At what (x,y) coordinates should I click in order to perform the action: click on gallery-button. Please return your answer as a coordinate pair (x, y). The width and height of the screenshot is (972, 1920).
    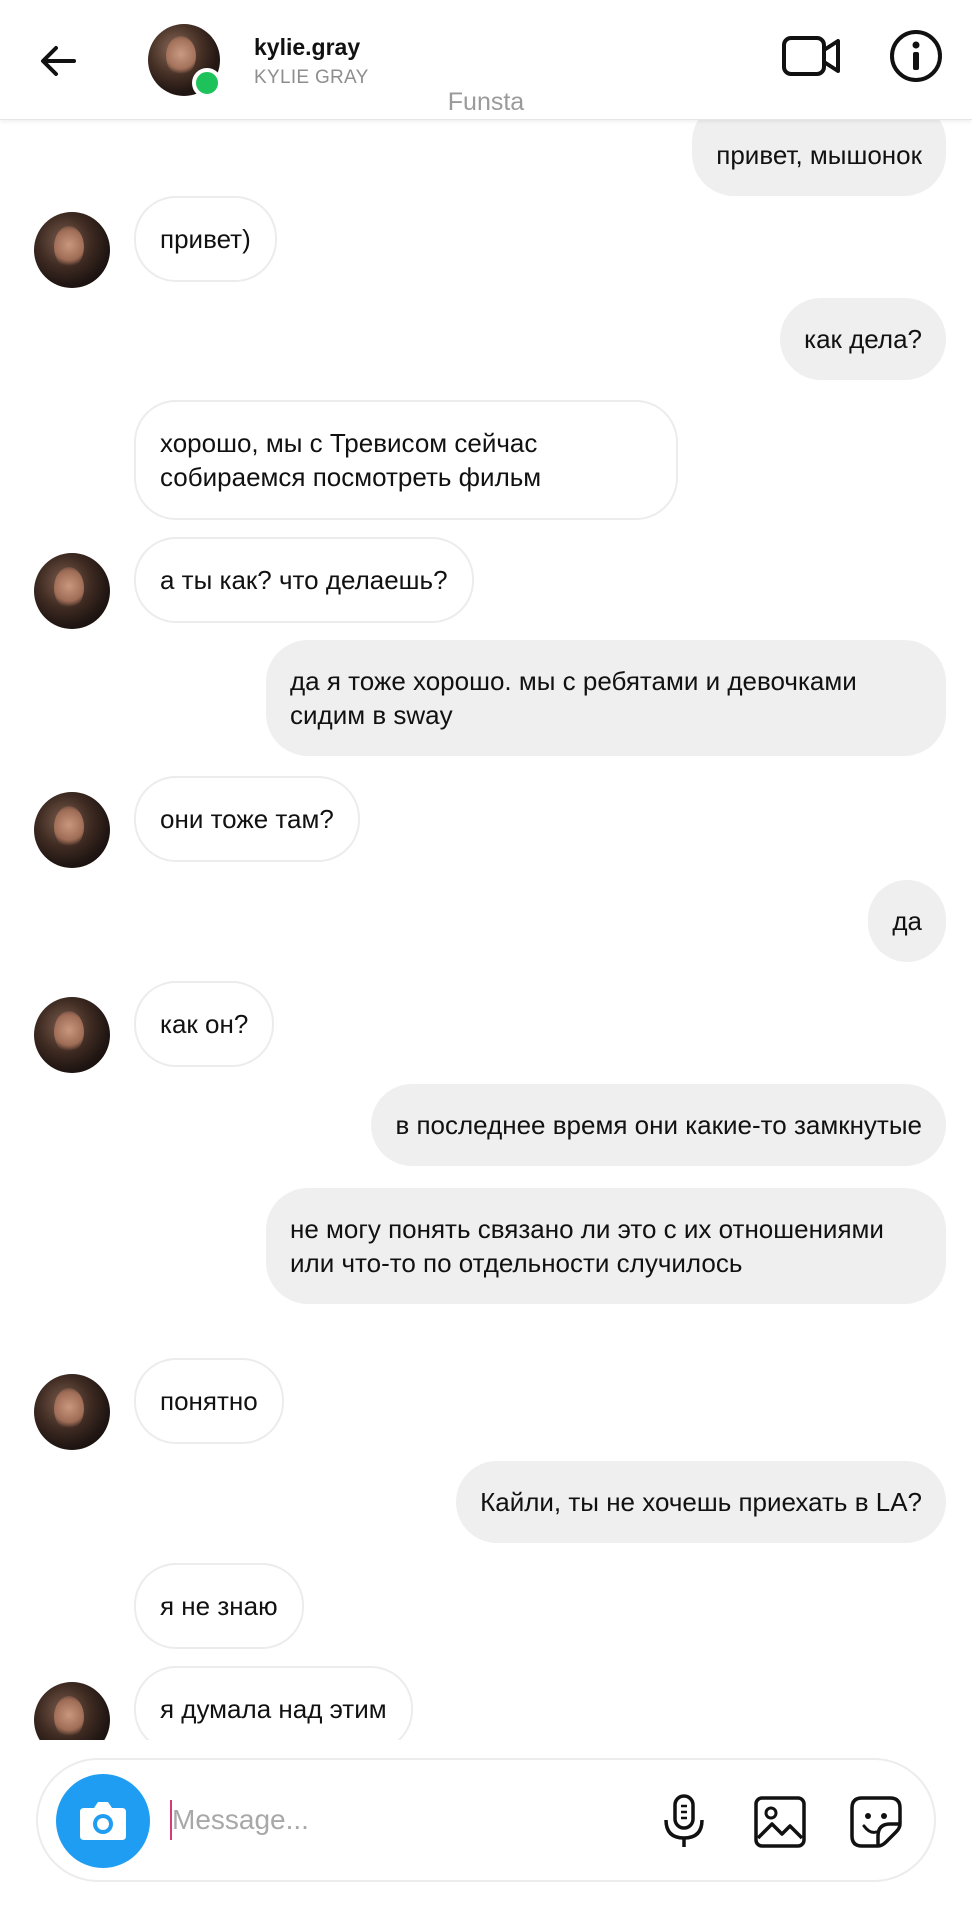
    Looking at the image, I should click on (780, 1822).